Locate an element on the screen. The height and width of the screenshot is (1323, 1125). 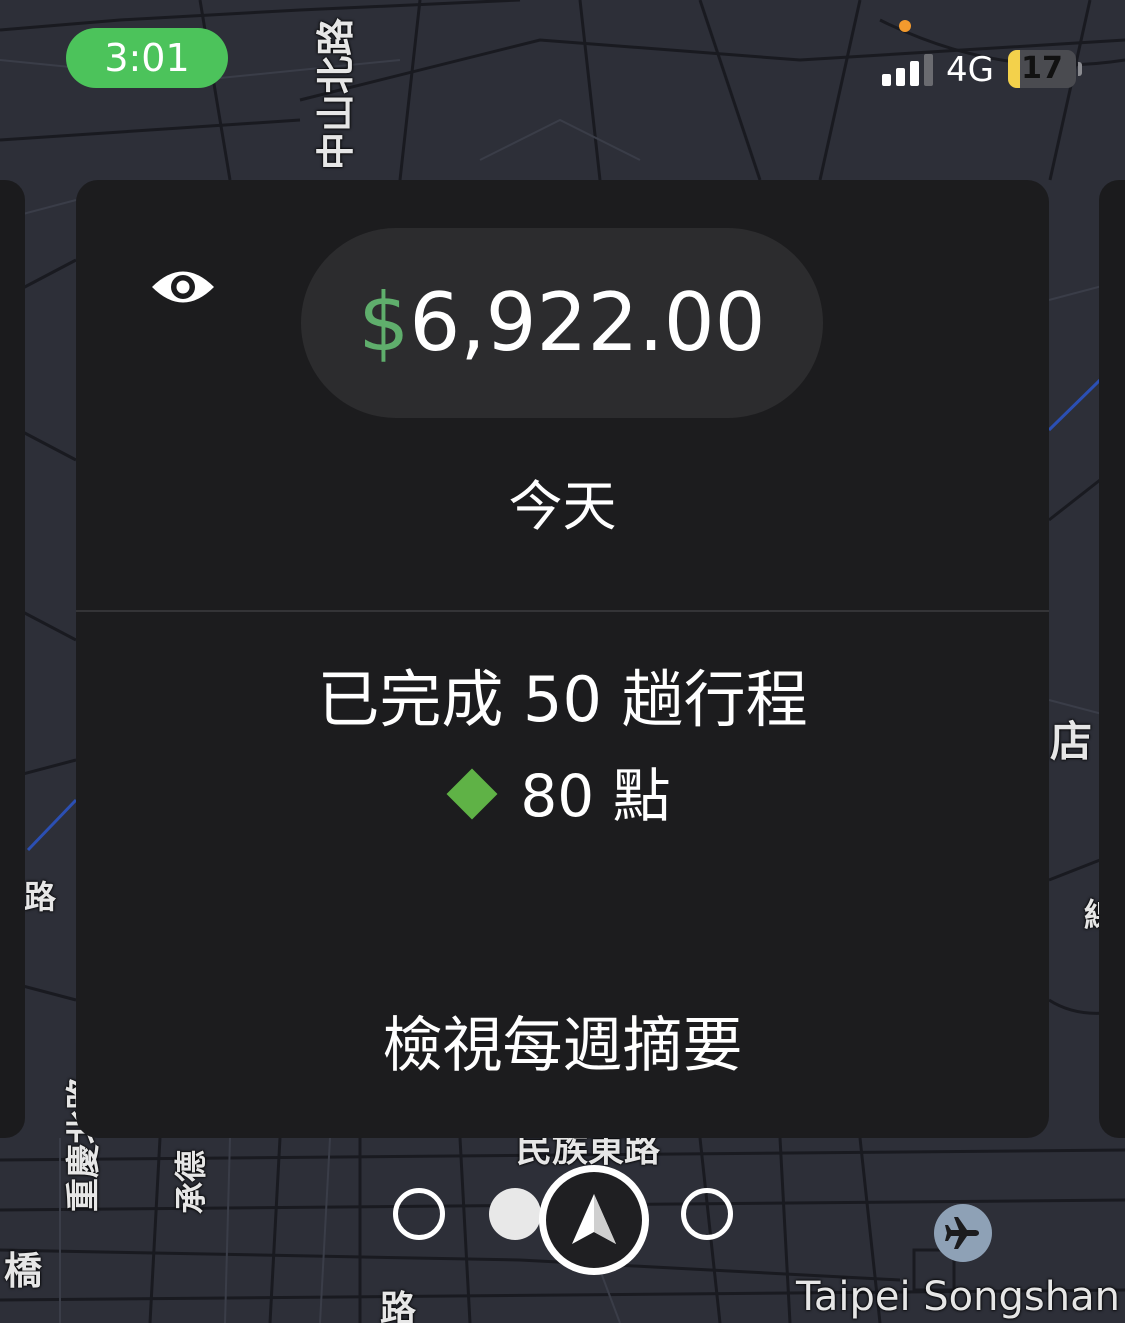
diamond-icon is located at coordinates (472, 794).